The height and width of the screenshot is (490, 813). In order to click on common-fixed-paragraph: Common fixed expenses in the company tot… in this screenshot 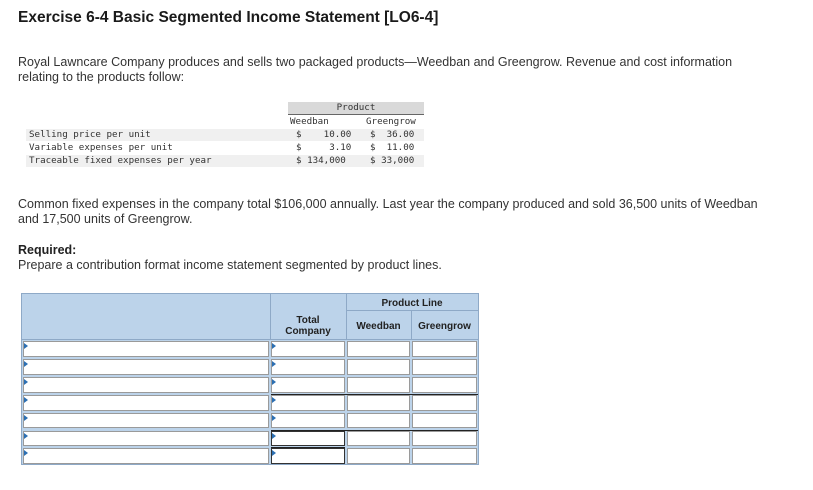, I will do `click(403, 212)`.